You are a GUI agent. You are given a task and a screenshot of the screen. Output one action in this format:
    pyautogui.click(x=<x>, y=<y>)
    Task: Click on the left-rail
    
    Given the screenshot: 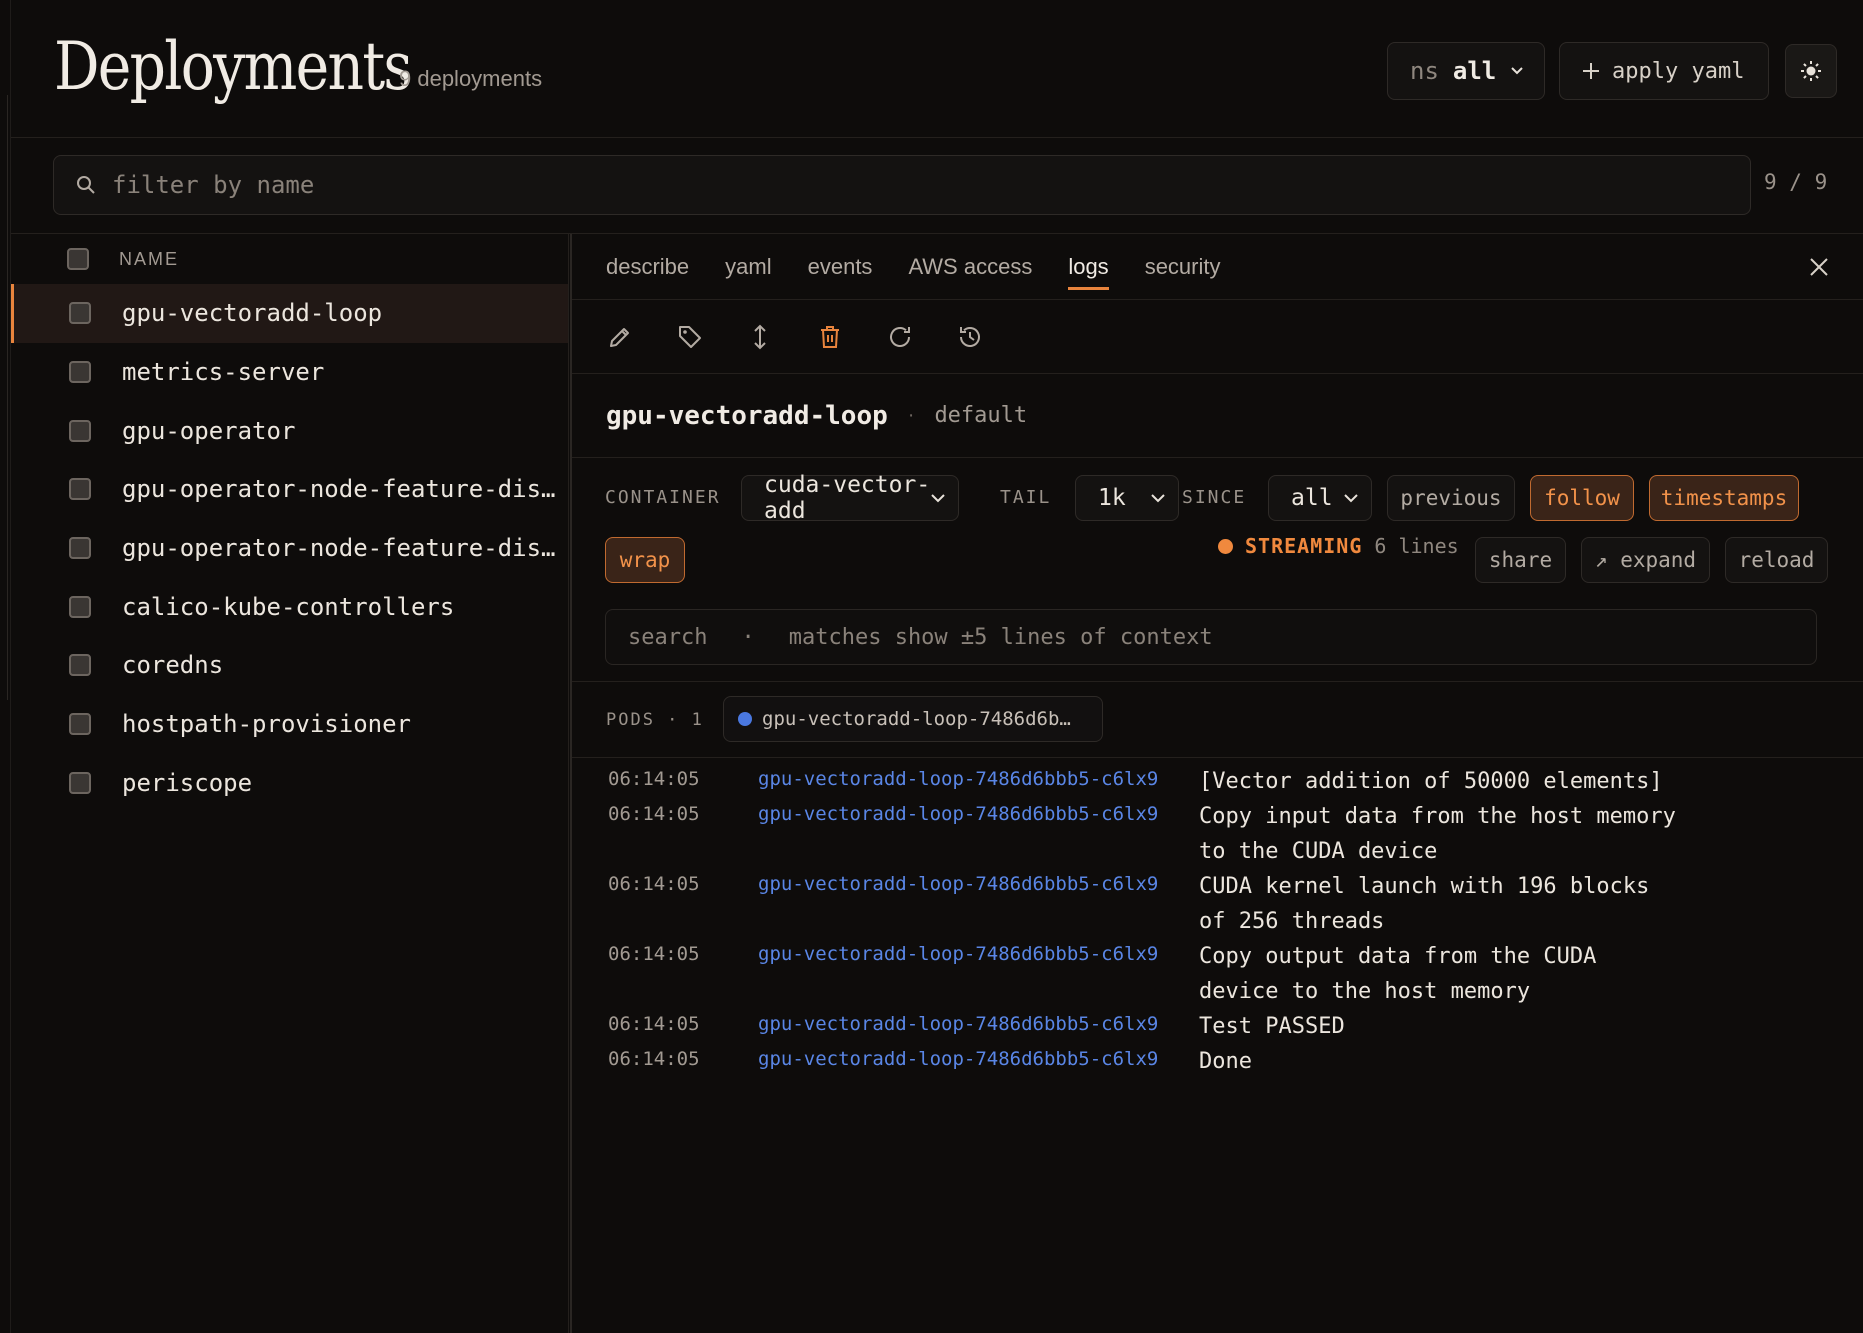 What is the action you would take?
    pyautogui.click(x=4, y=397)
    